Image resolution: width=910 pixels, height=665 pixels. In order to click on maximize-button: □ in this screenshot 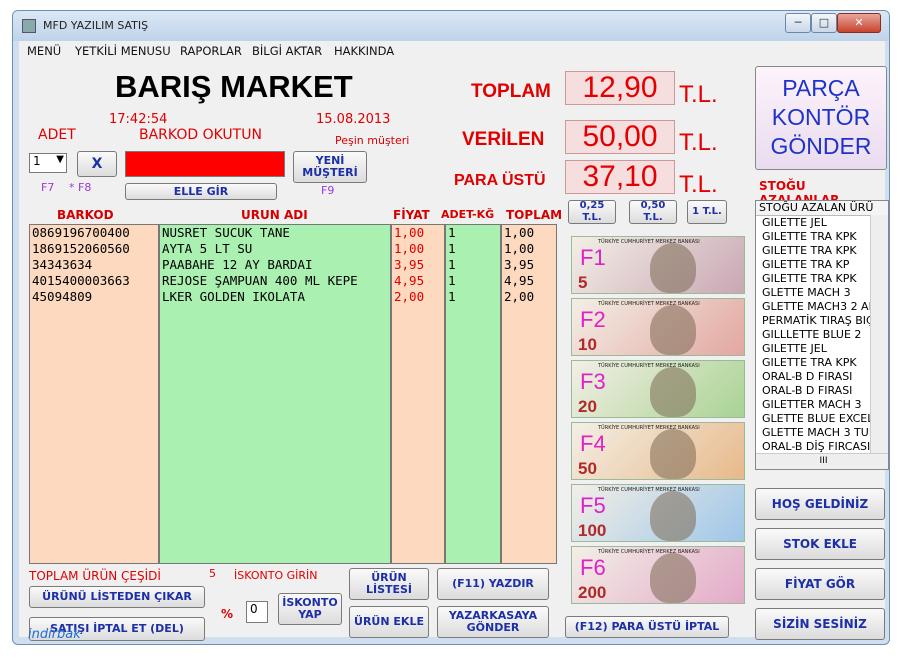, I will do `click(824, 23)`.